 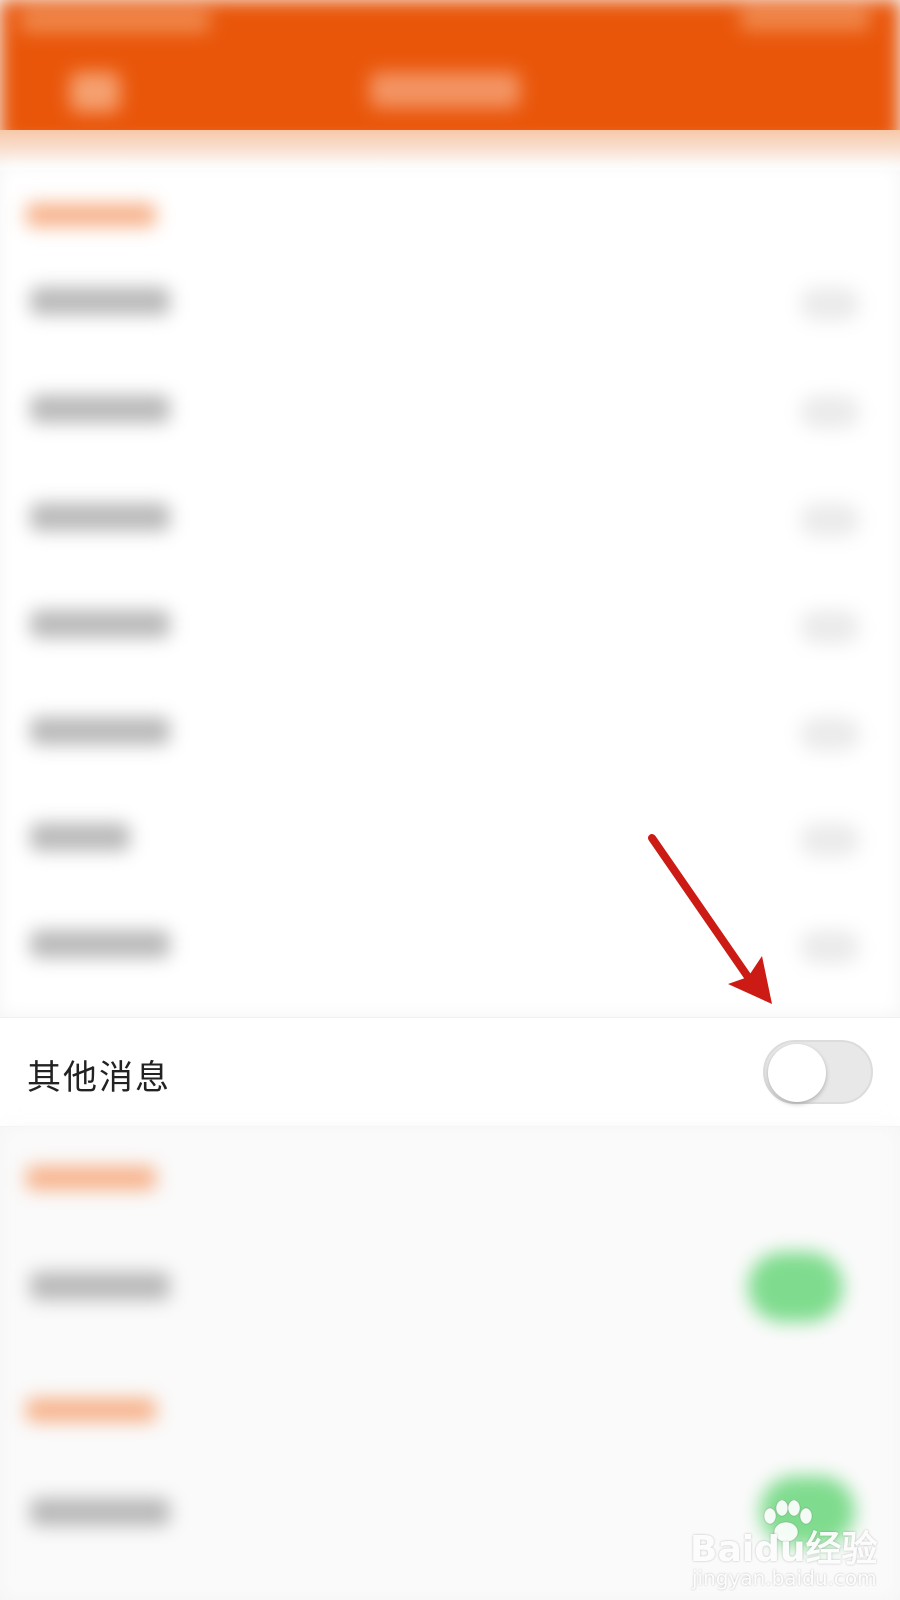 I want to click on baidu-watermark: Baidu经验 jingyan.baidu.com, so click(x=790, y=1547).